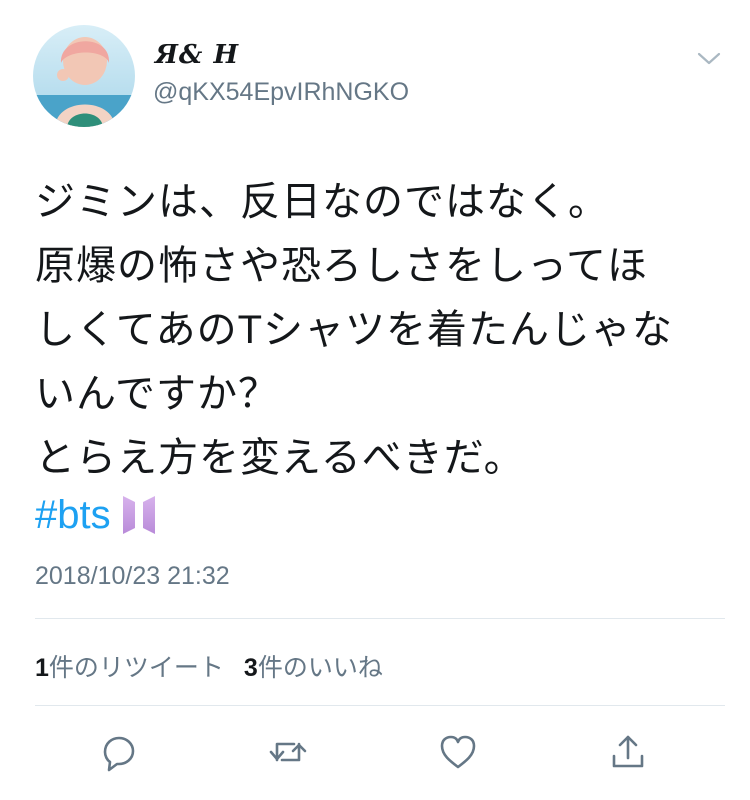  What do you see at coordinates (354, 330) in the screenshot?
I see `tweet-line: しくてあのTシャツを着たんじゃな` at bounding box center [354, 330].